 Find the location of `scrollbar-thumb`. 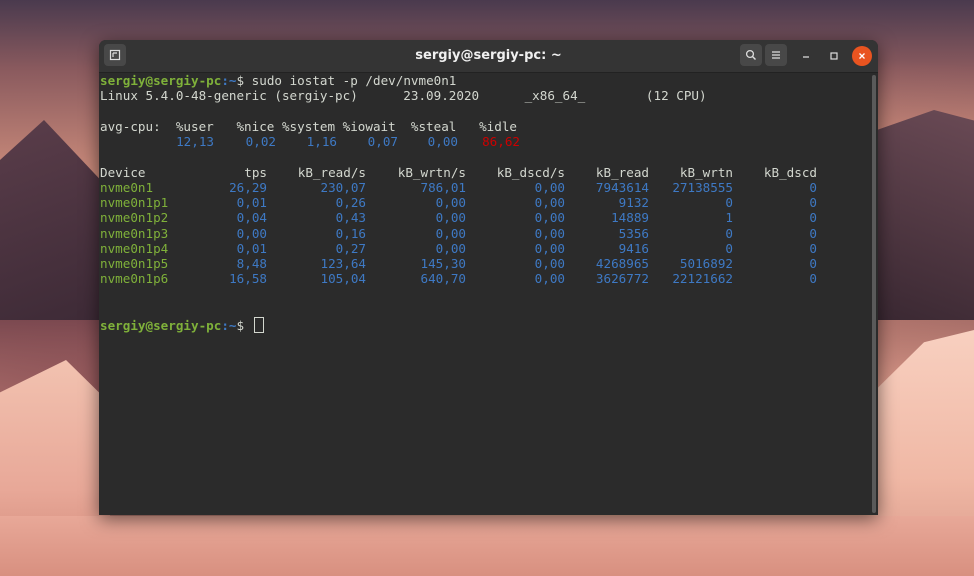

scrollbar-thumb is located at coordinates (874, 294).